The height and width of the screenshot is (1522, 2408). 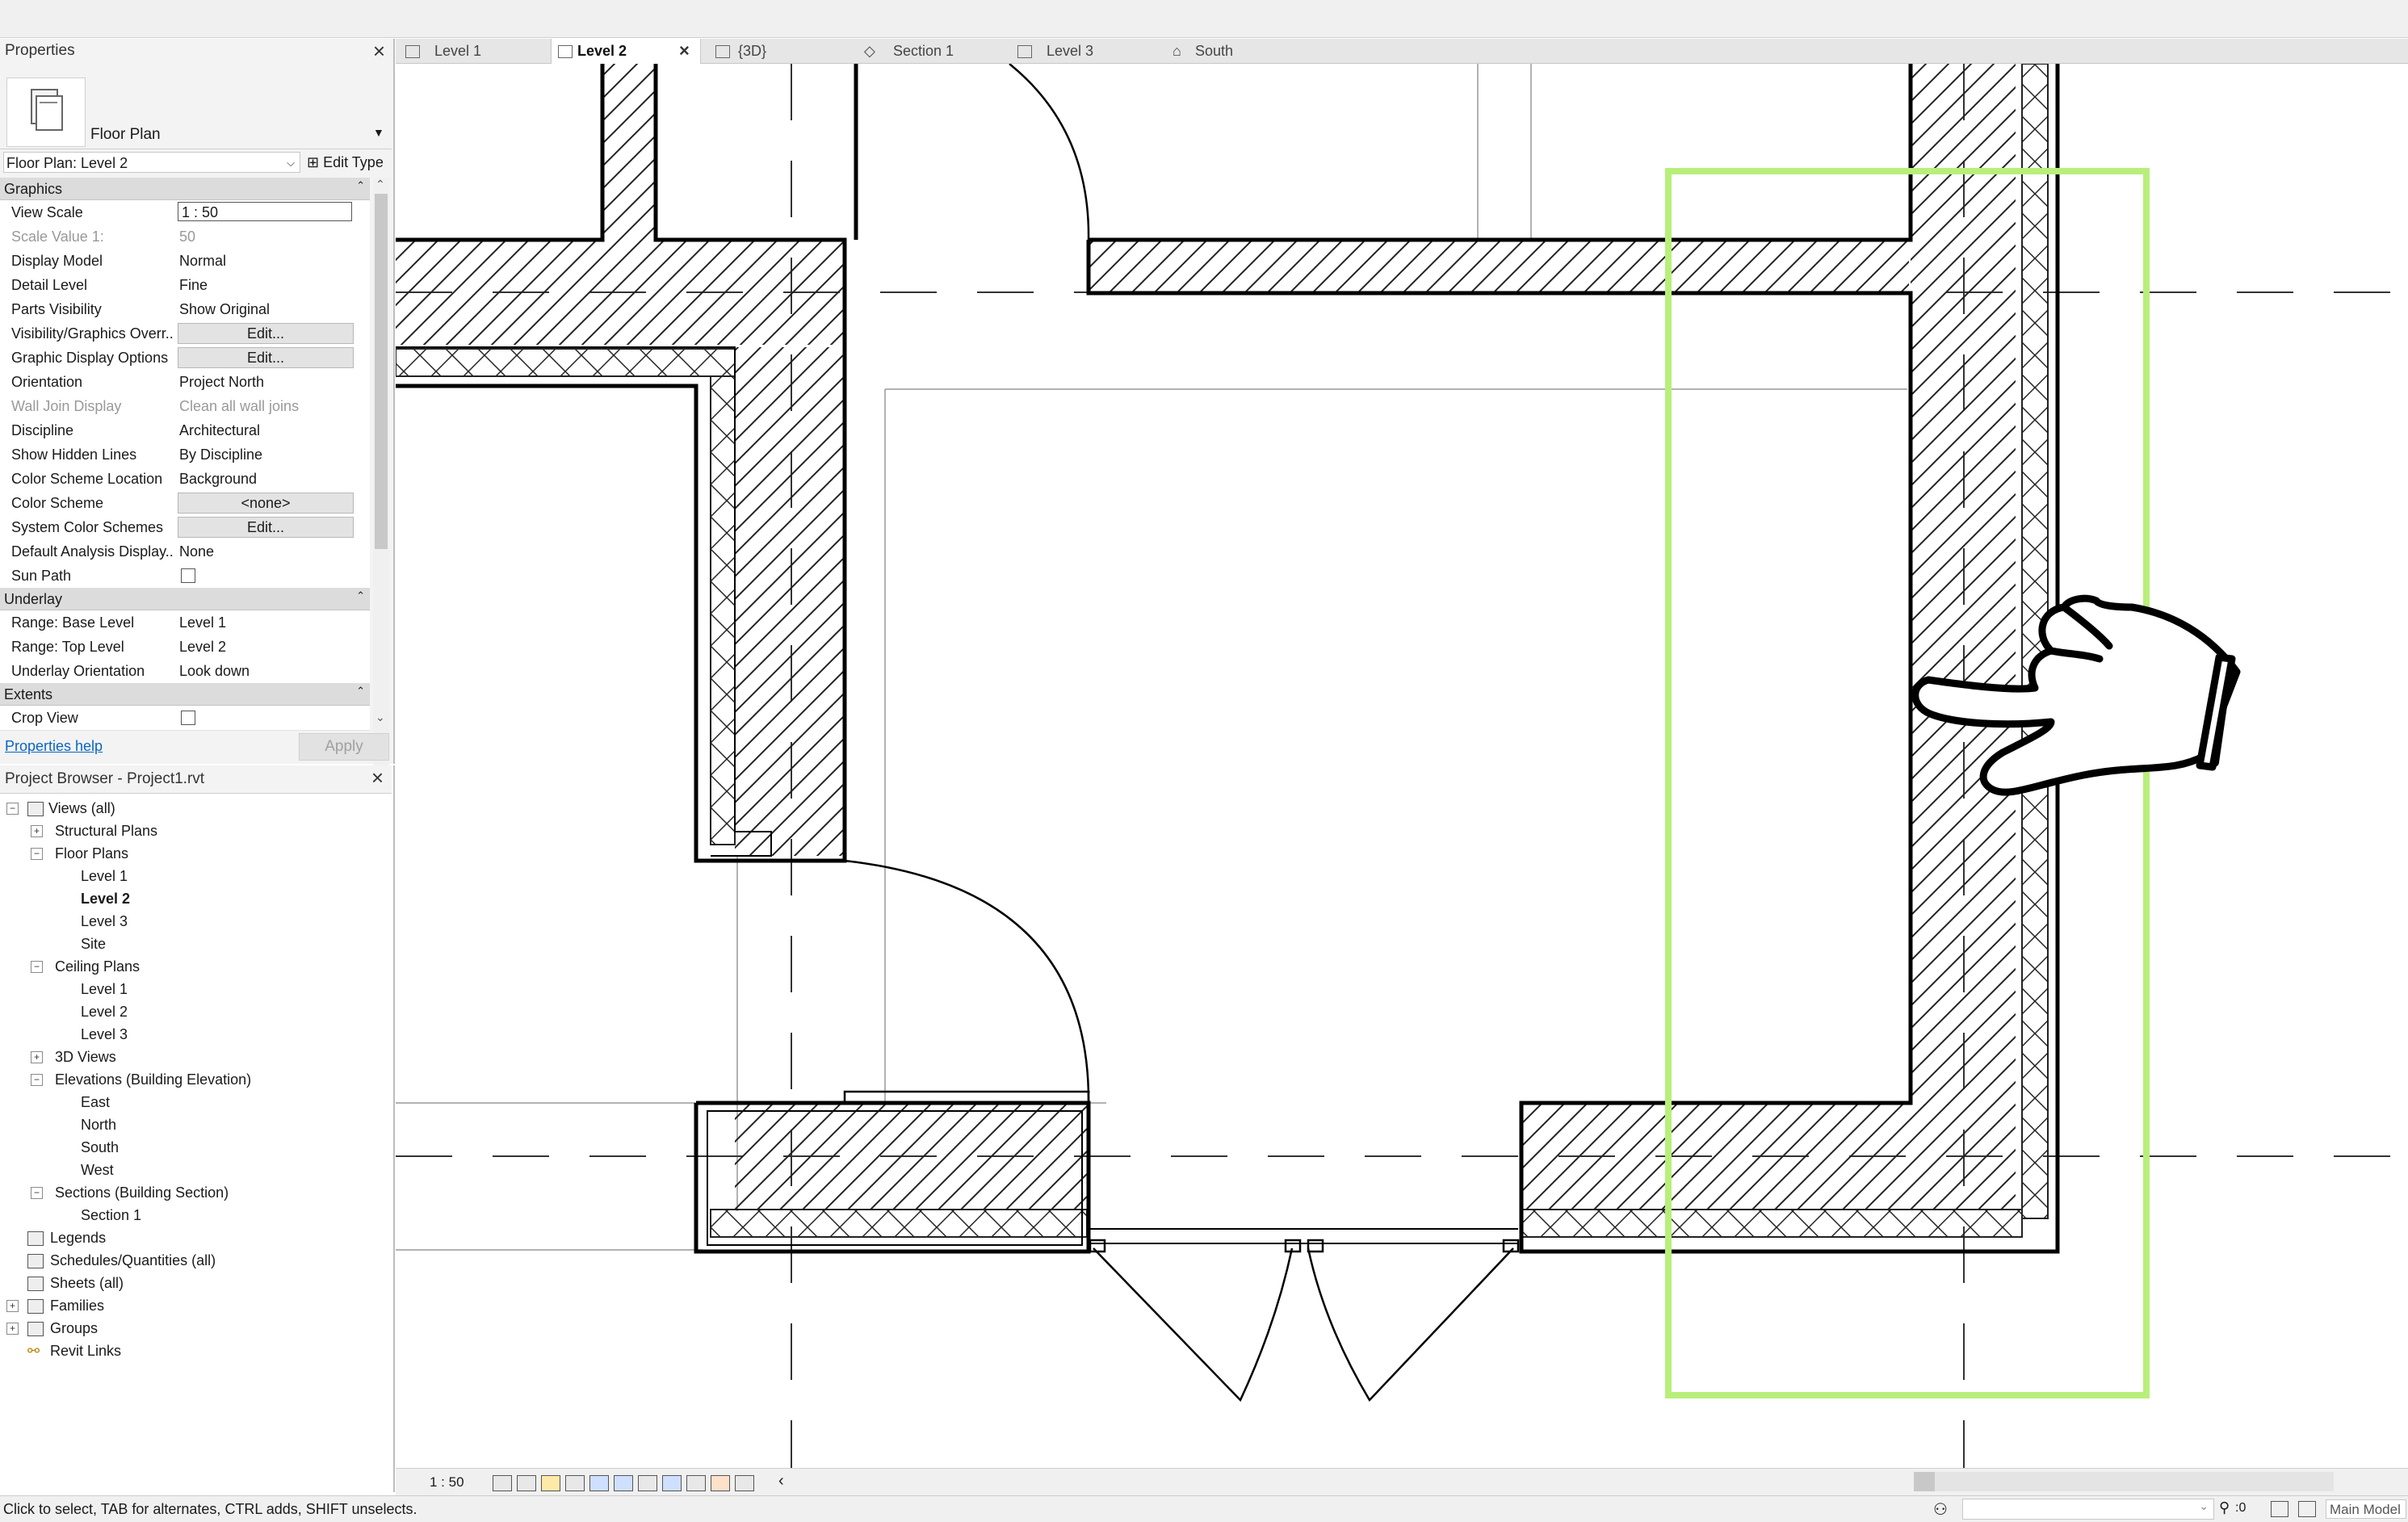 I want to click on temp-hide-icon, so click(x=672, y=1483).